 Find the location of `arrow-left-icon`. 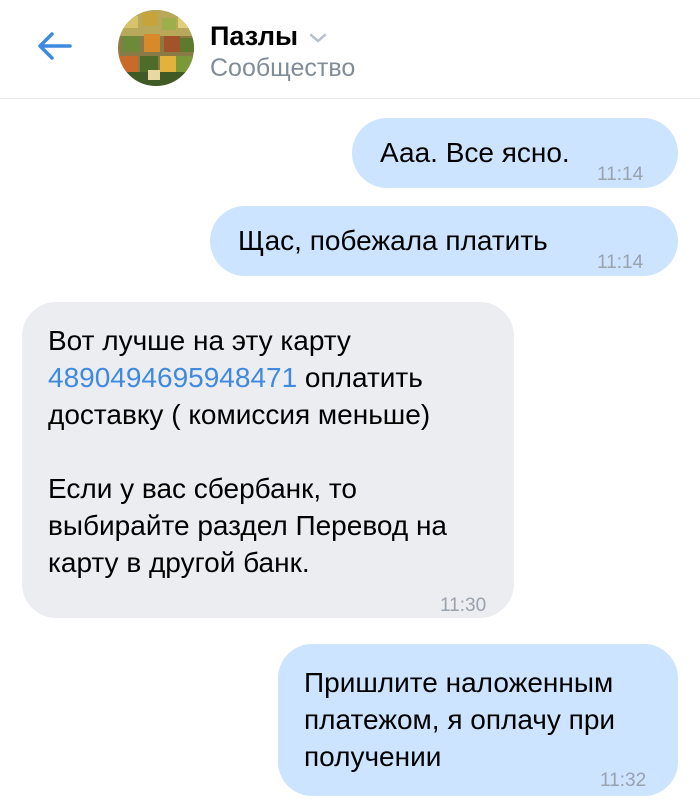

arrow-left-icon is located at coordinates (55, 46).